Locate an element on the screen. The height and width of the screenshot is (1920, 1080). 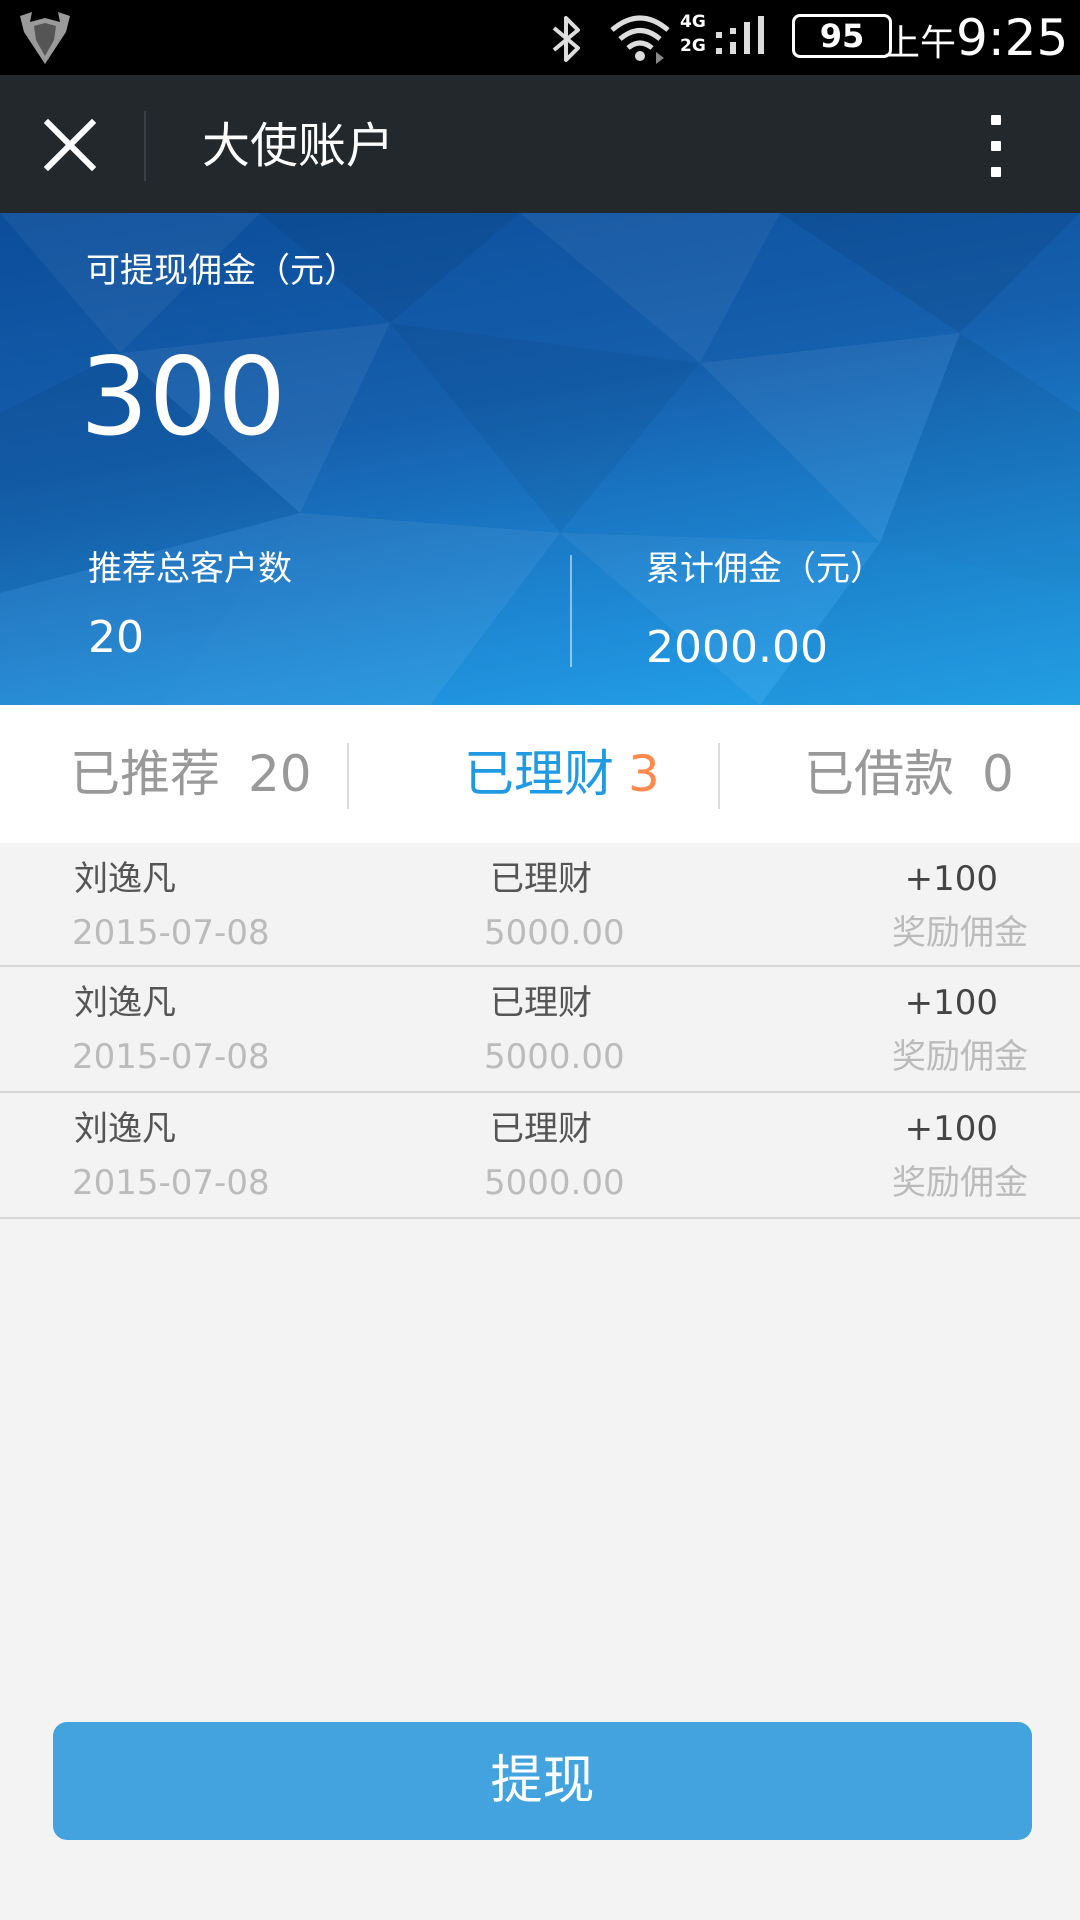
withdrawable-label: 可提现佣金（元） is located at coordinates (222, 271).